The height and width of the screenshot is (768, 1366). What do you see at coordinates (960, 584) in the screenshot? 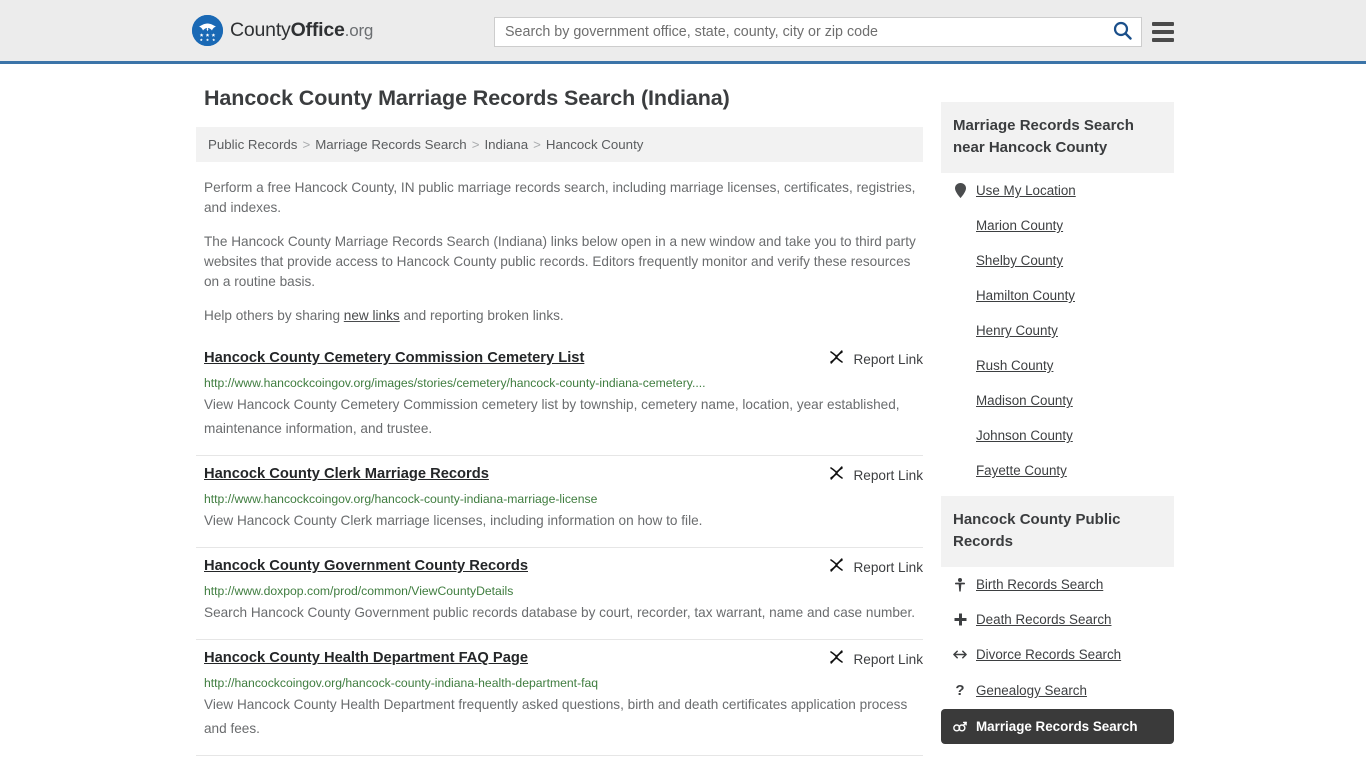
I see `baby-icon` at bounding box center [960, 584].